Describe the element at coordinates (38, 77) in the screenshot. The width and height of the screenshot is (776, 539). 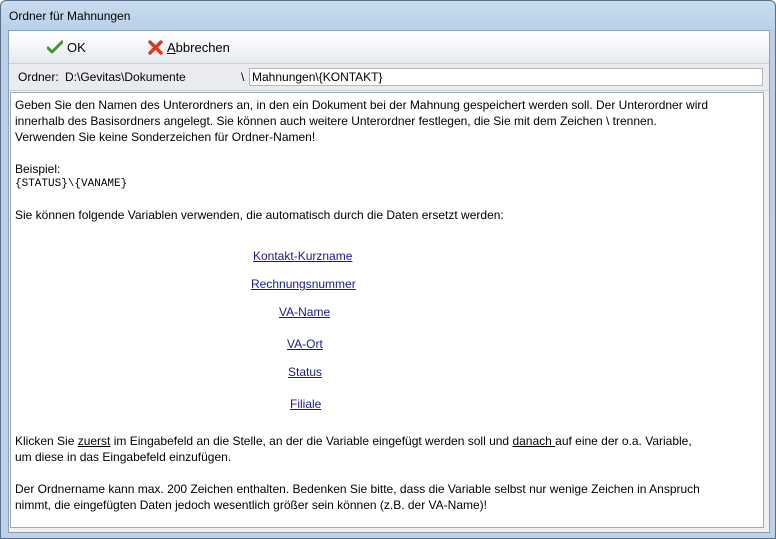
I see `folder-label: Ordner:` at that location.